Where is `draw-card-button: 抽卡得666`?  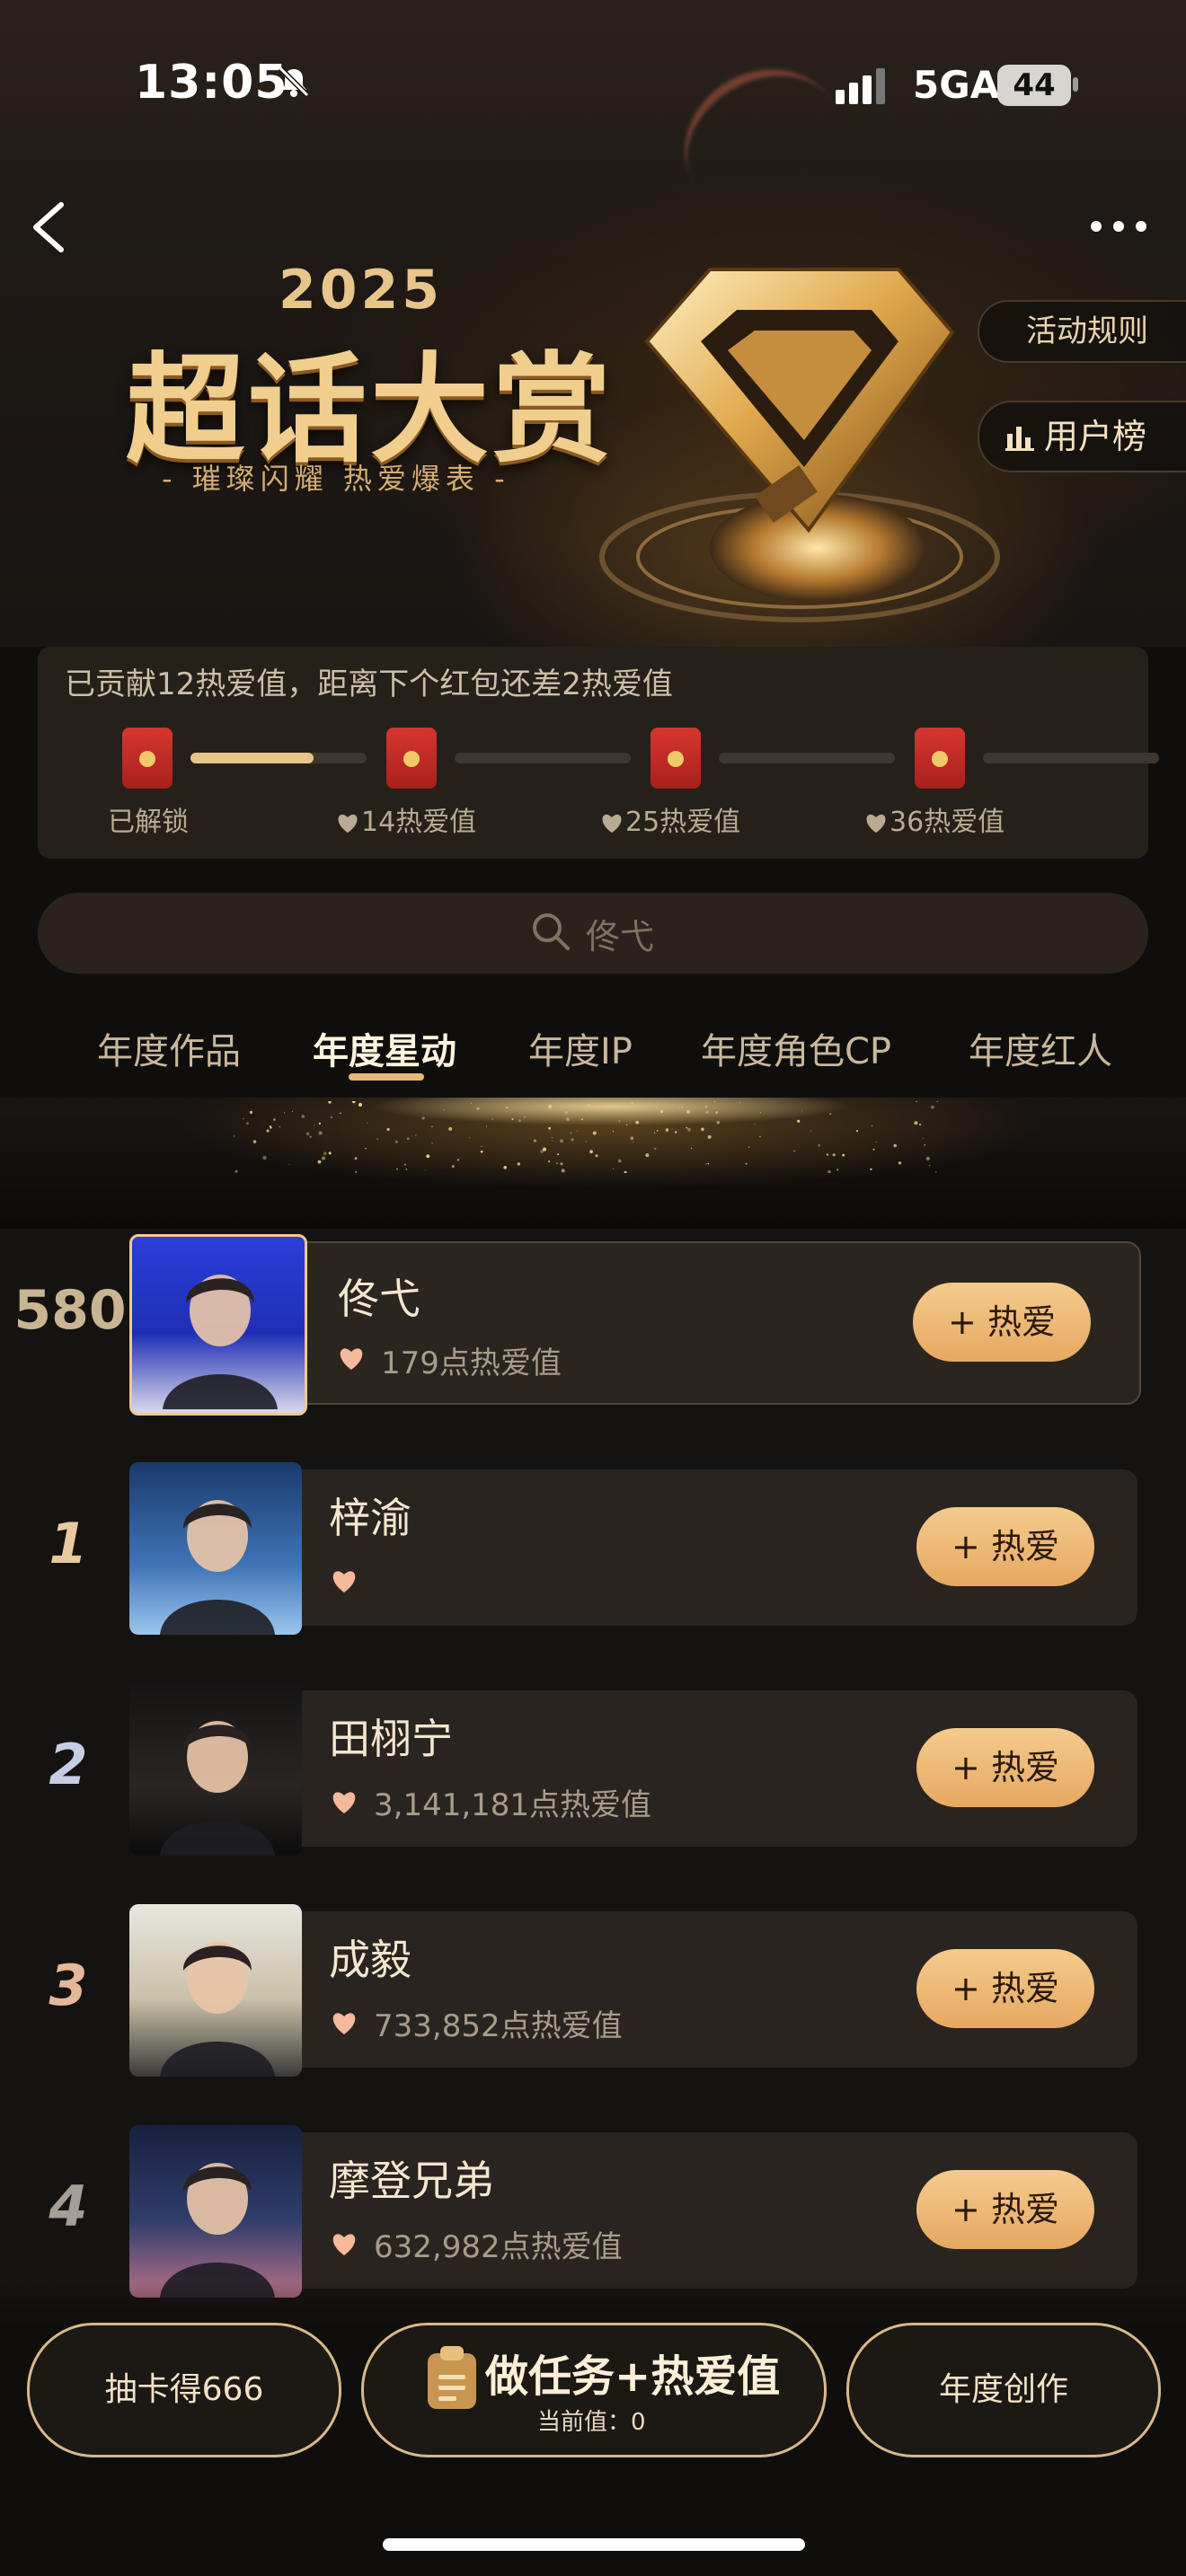 draw-card-button: 抽卡得666 is located at coordinates (184, 2390).